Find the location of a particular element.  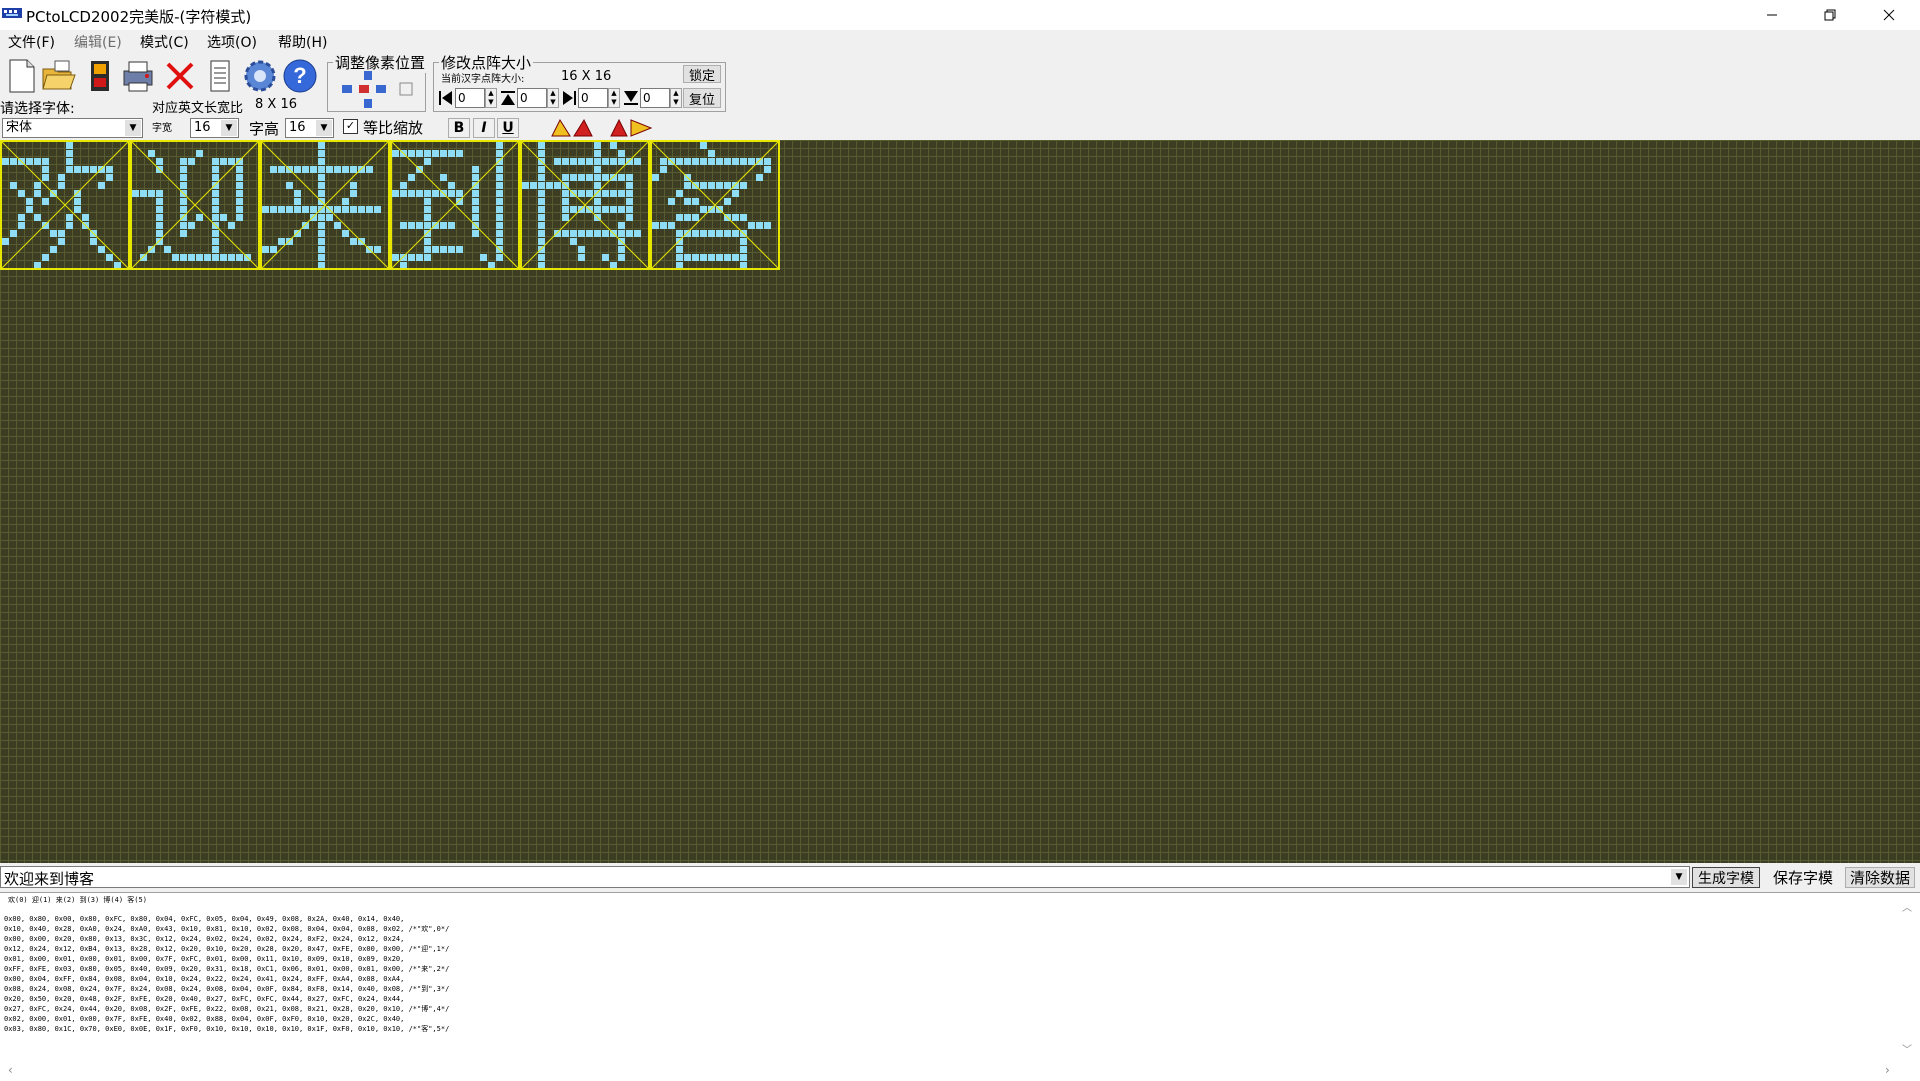

mirror-vertical-icon is located at coordinates (631, 128).